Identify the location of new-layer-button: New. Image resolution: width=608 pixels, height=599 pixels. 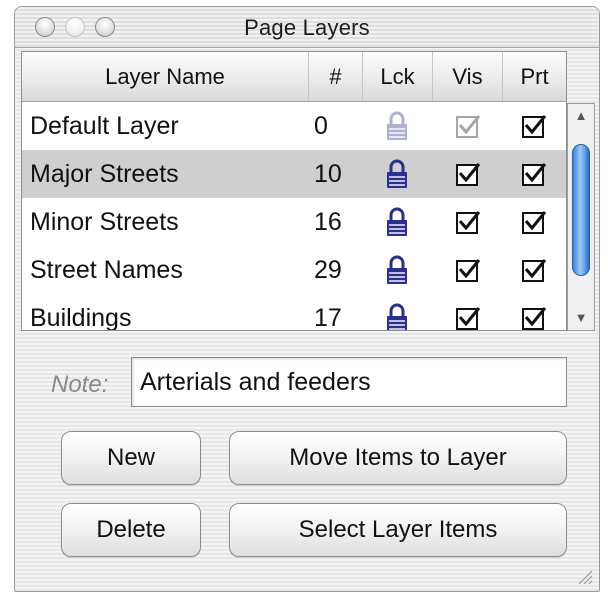
(131, 458).